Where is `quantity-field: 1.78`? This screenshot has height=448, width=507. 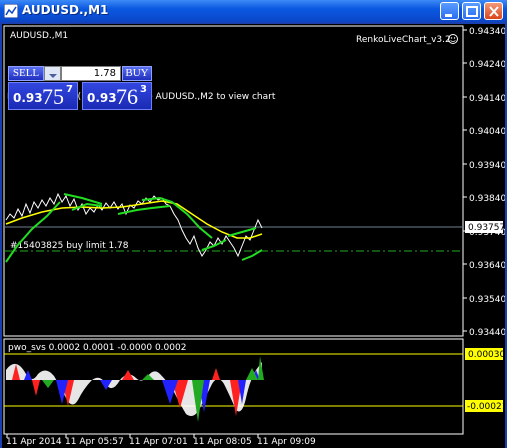 quantity-field: 1.78 is located at coordinates (91, 73).